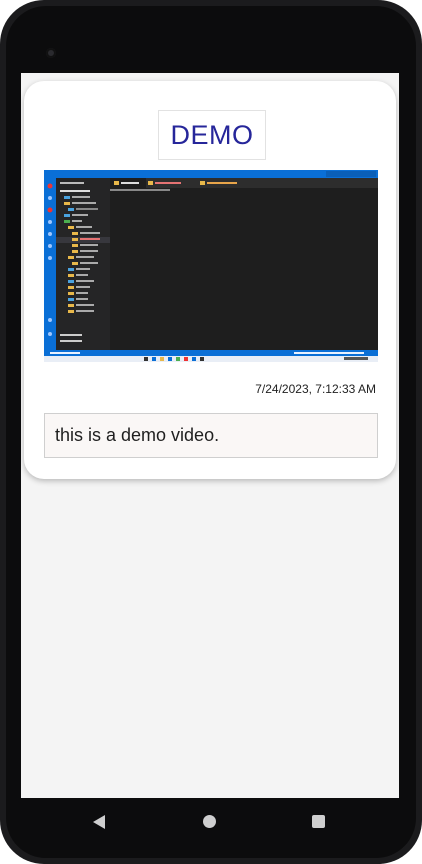 This screenshot has height=864, width=422. I want to click on back-icon, so click(99, 824).